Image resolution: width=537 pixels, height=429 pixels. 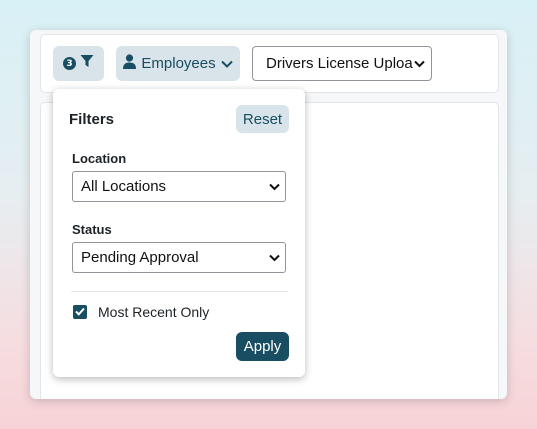 I want to click on divider, so click(x=179, y=291).